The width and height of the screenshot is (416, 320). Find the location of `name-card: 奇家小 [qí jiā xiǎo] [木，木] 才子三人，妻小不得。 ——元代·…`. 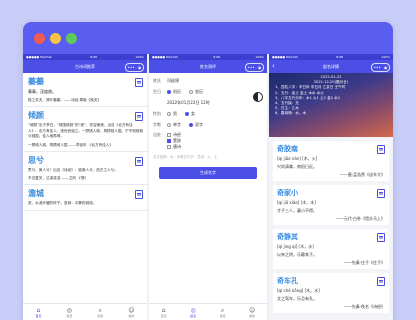

name-card: 奇家小 [qí jiā xiǎo] [木，木] 才子三人，妻小不得。 ——元代·… is located at coordinates (331, 205).